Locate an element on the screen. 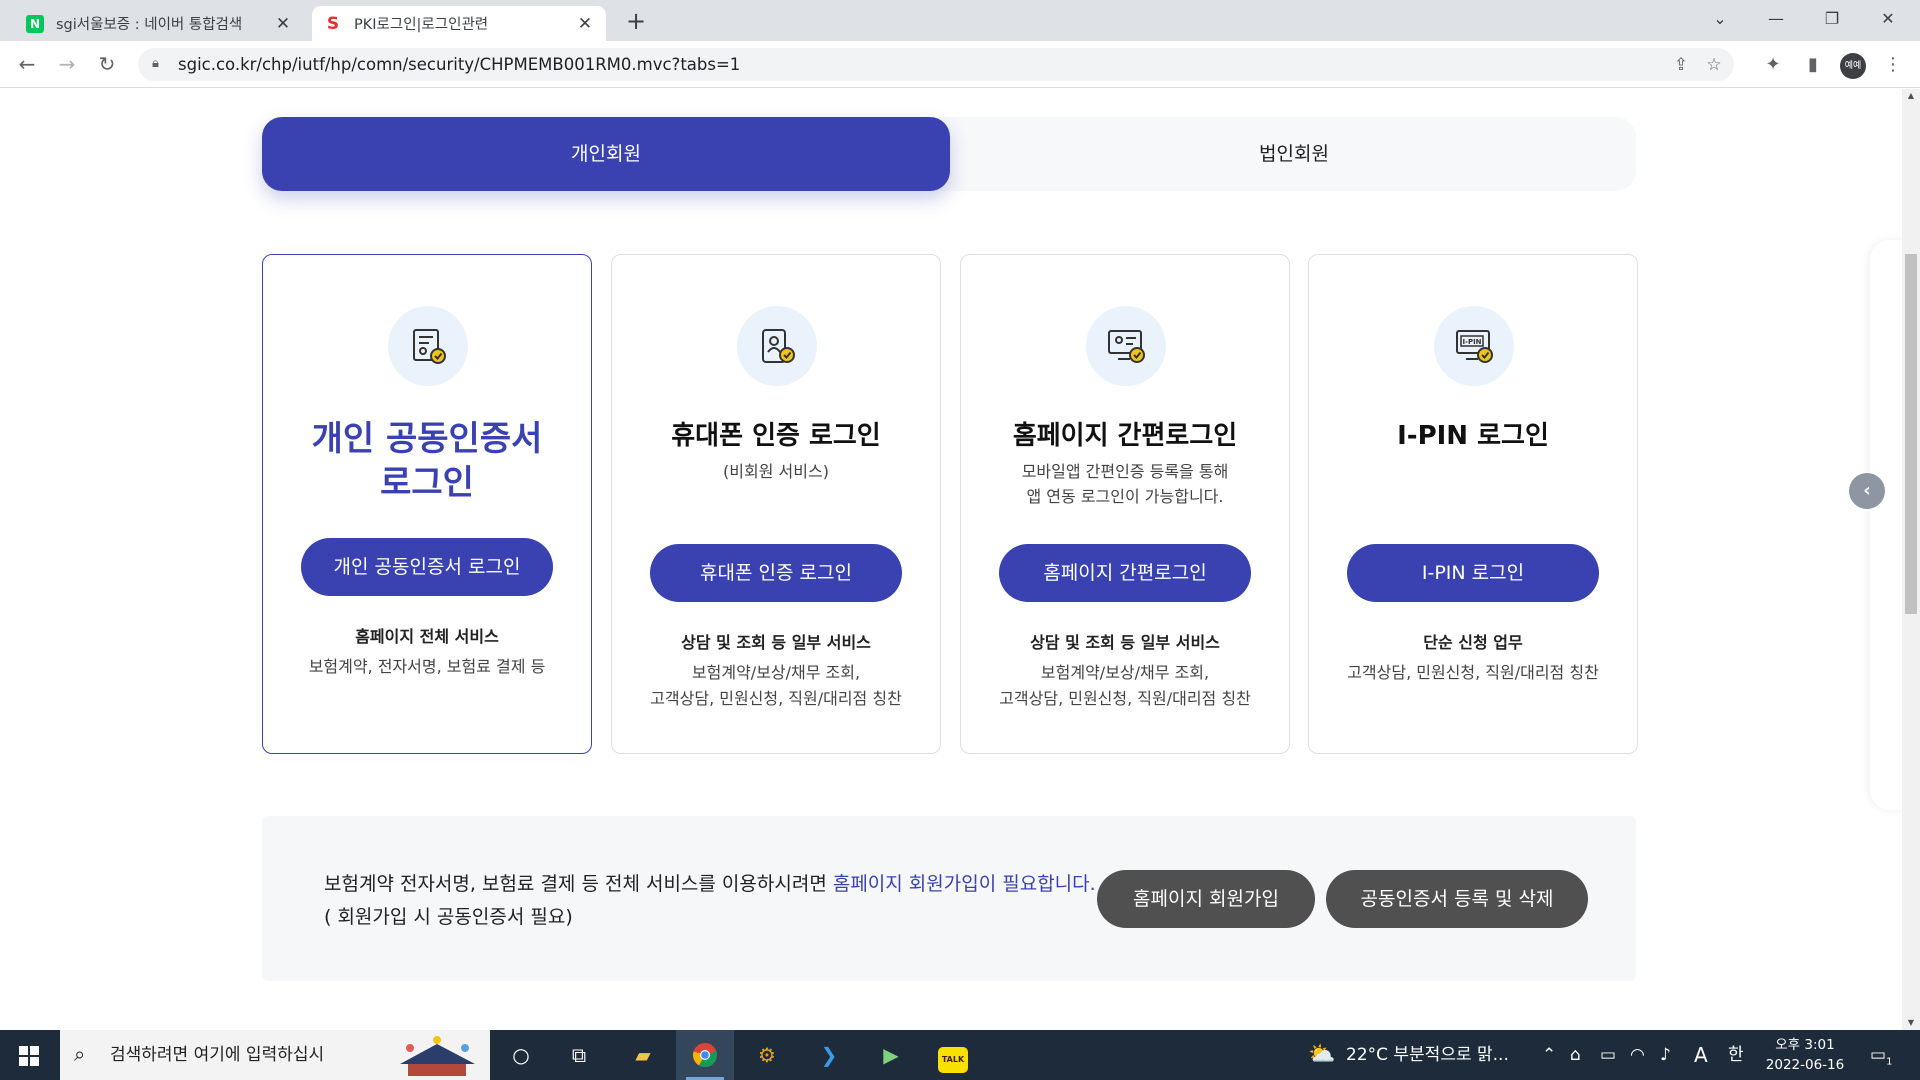 Image resolution: width=1920 pixels, height=1080 pixels. notice-text-highlight: 홈페이지 회원가입이 필요합니다. is located at coordinates (964, 884).